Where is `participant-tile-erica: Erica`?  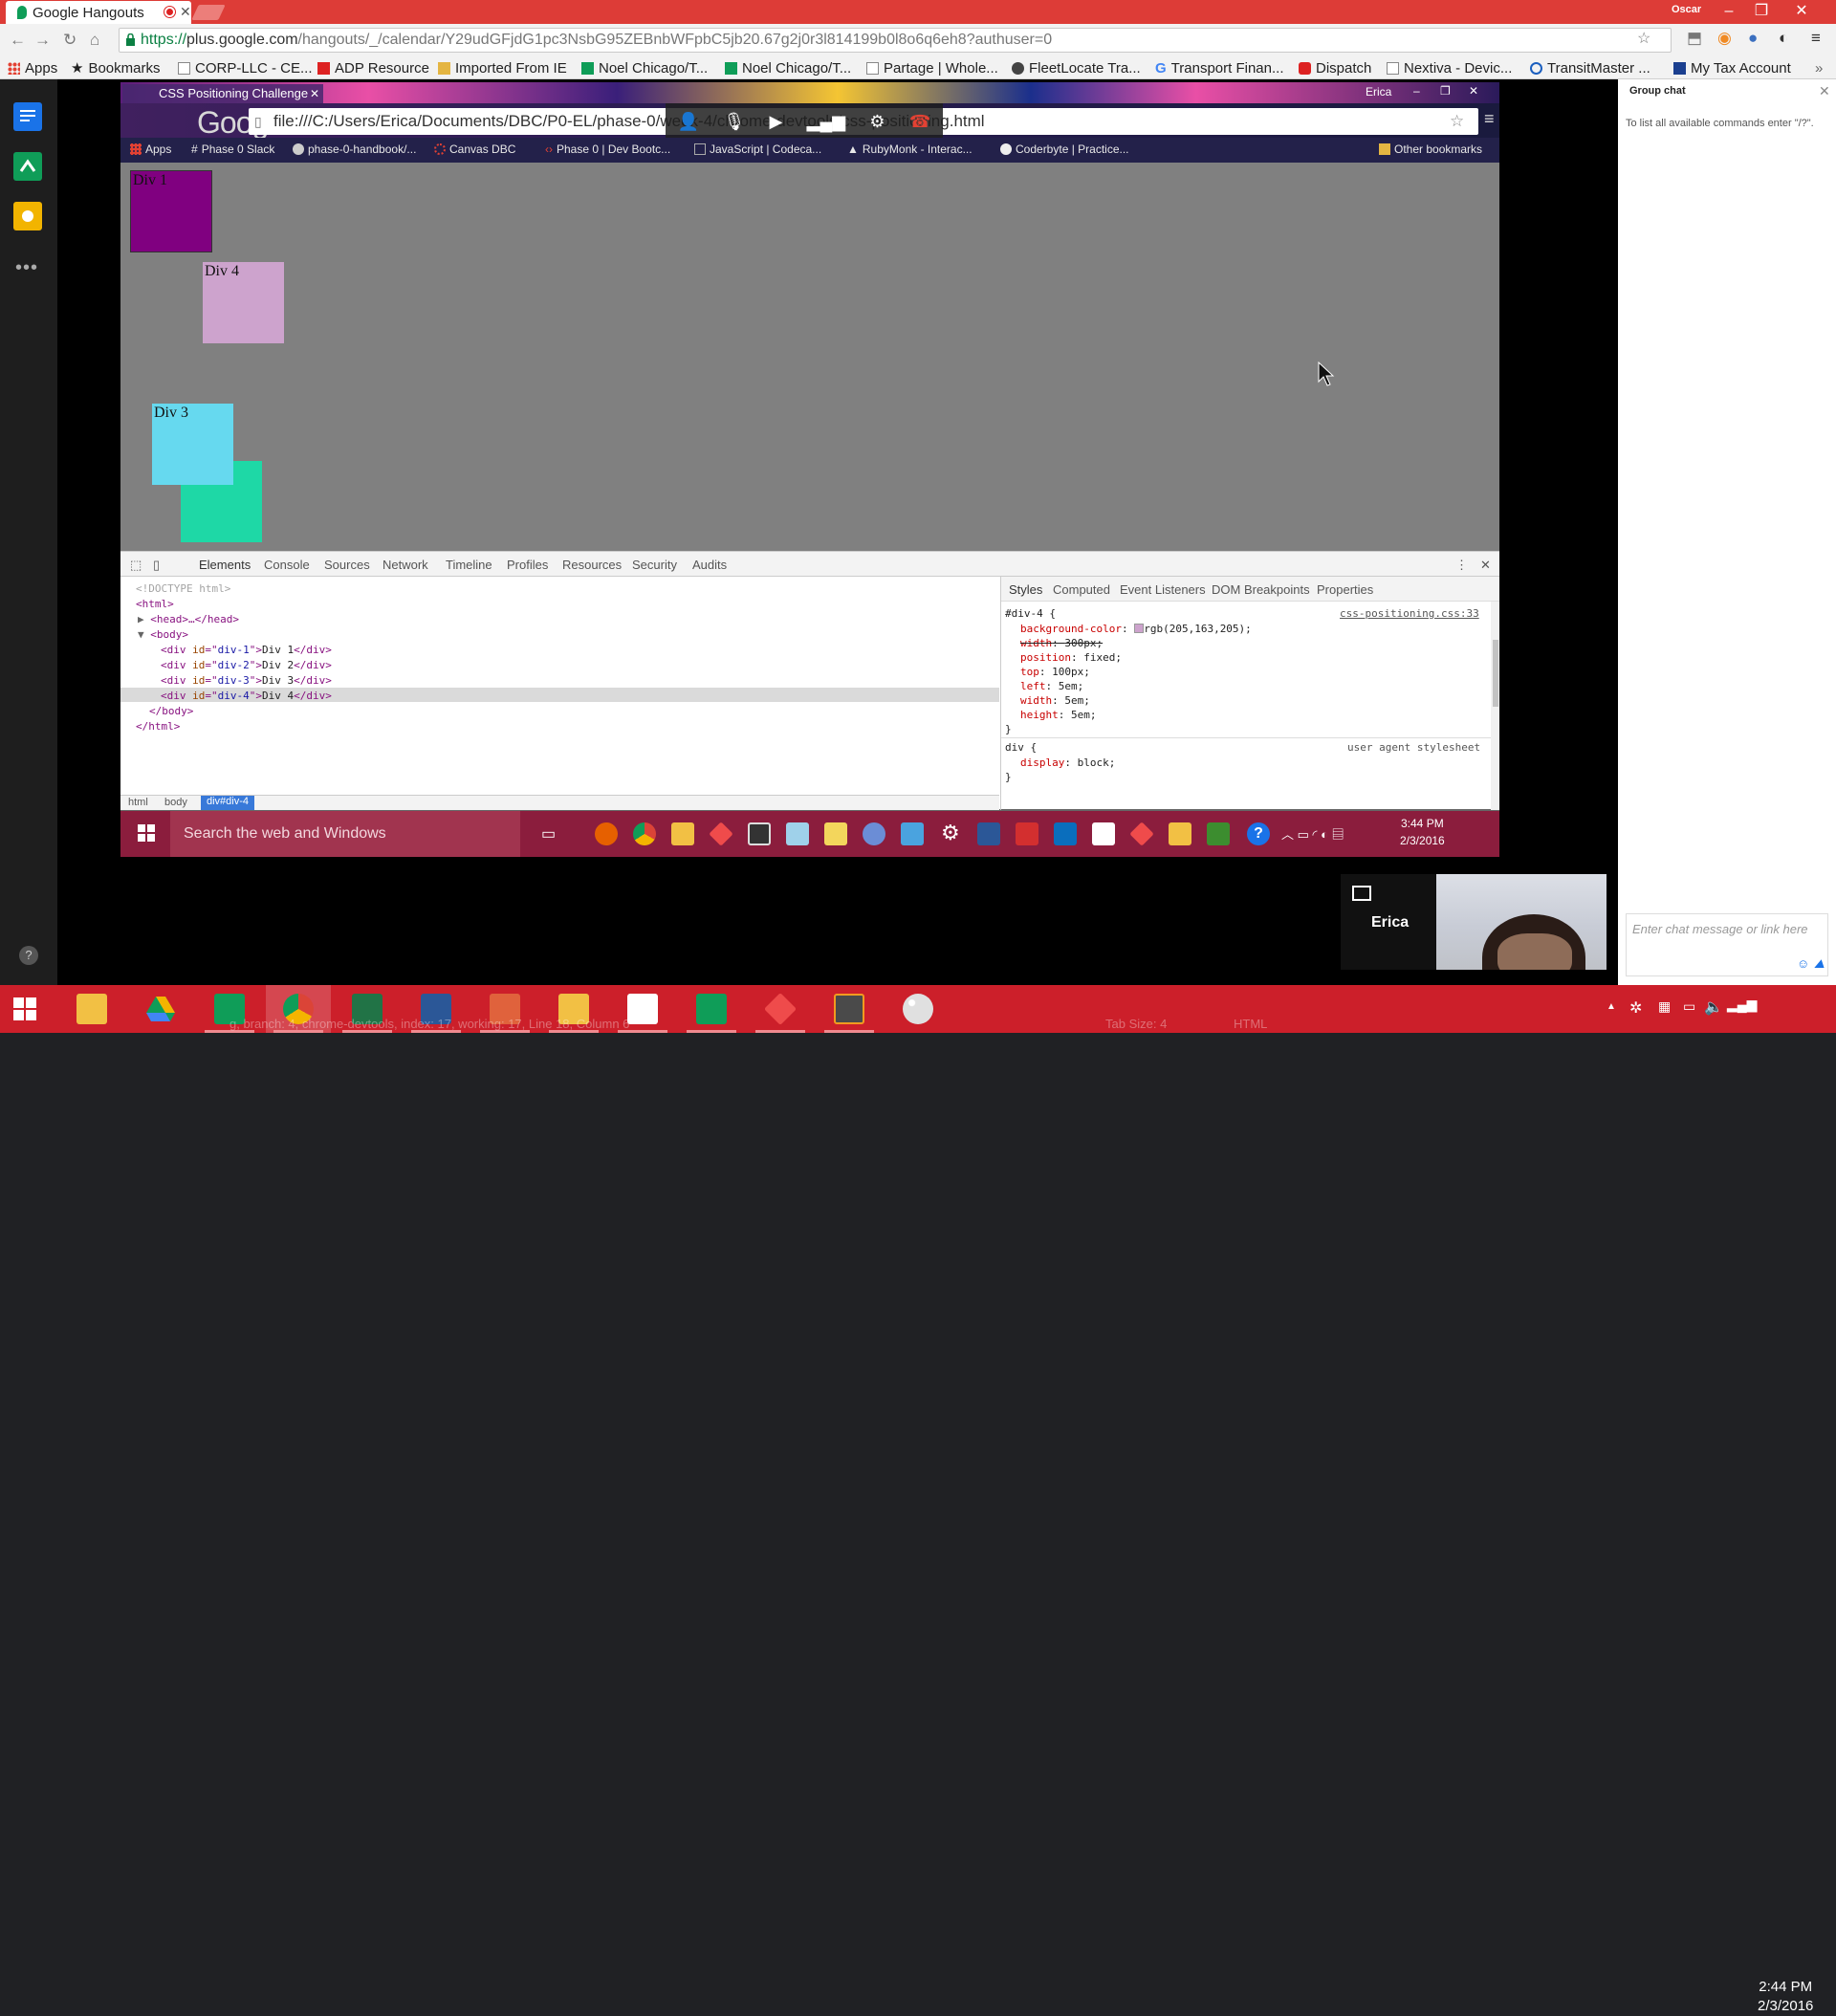
participant-tile-erica: Erica is located at coordinates (1389, 922).